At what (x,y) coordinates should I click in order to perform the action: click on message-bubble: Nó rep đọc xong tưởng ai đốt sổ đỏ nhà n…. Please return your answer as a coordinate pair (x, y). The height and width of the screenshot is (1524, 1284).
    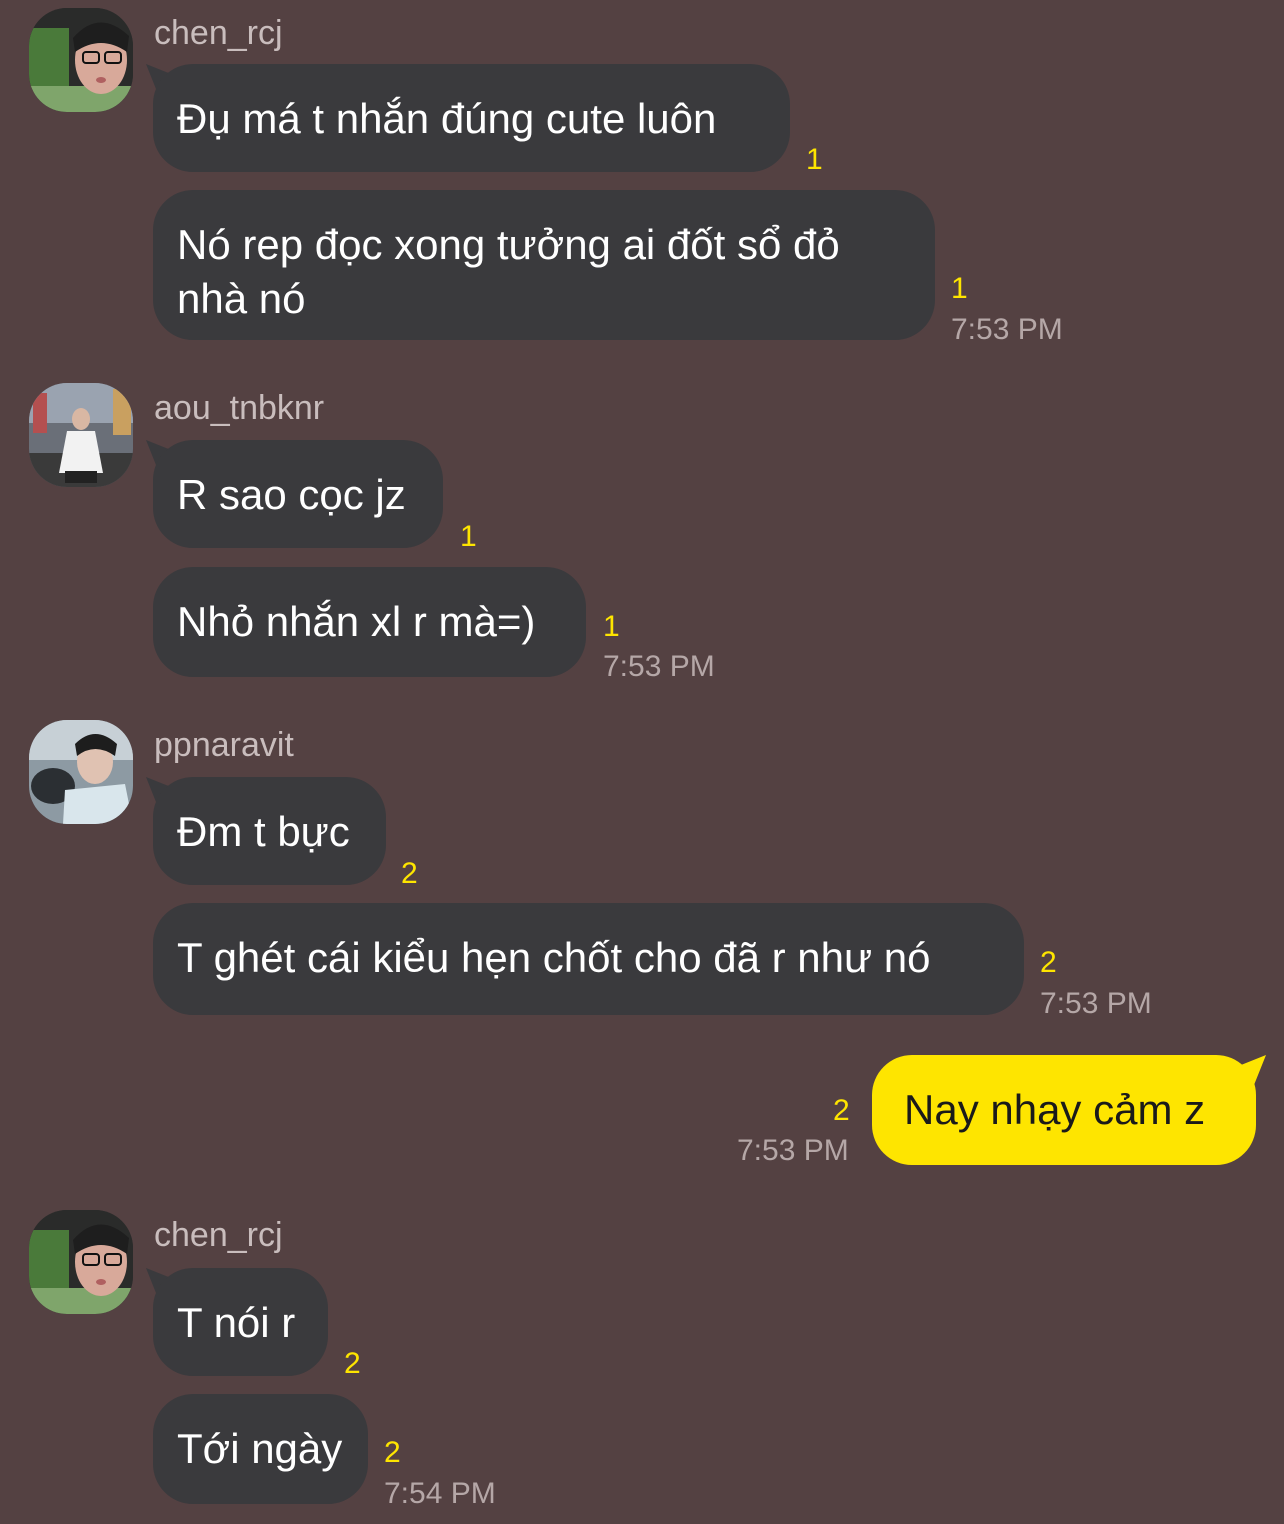
    Looking at the image, I should click on (544, 265).